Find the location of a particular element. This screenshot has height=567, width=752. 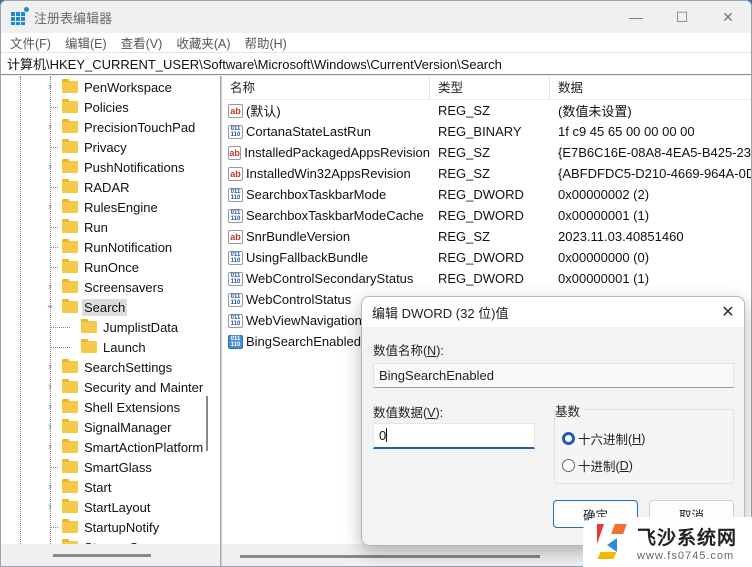

value-data-cell: 0x00000001 (1) is located at coordinates (604, 215).